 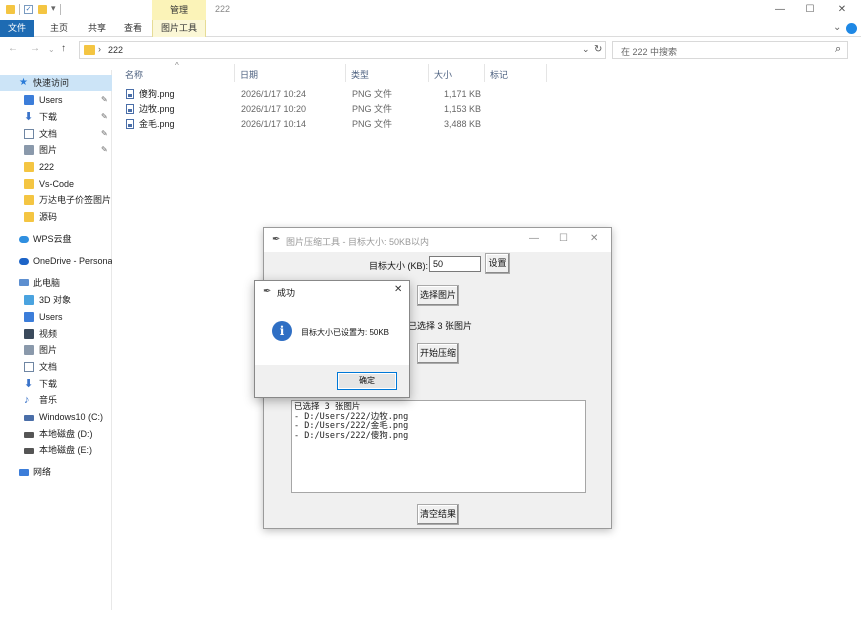 I want to click on sidebar-item-label: WPS云盘, so click(x=52, y=239).